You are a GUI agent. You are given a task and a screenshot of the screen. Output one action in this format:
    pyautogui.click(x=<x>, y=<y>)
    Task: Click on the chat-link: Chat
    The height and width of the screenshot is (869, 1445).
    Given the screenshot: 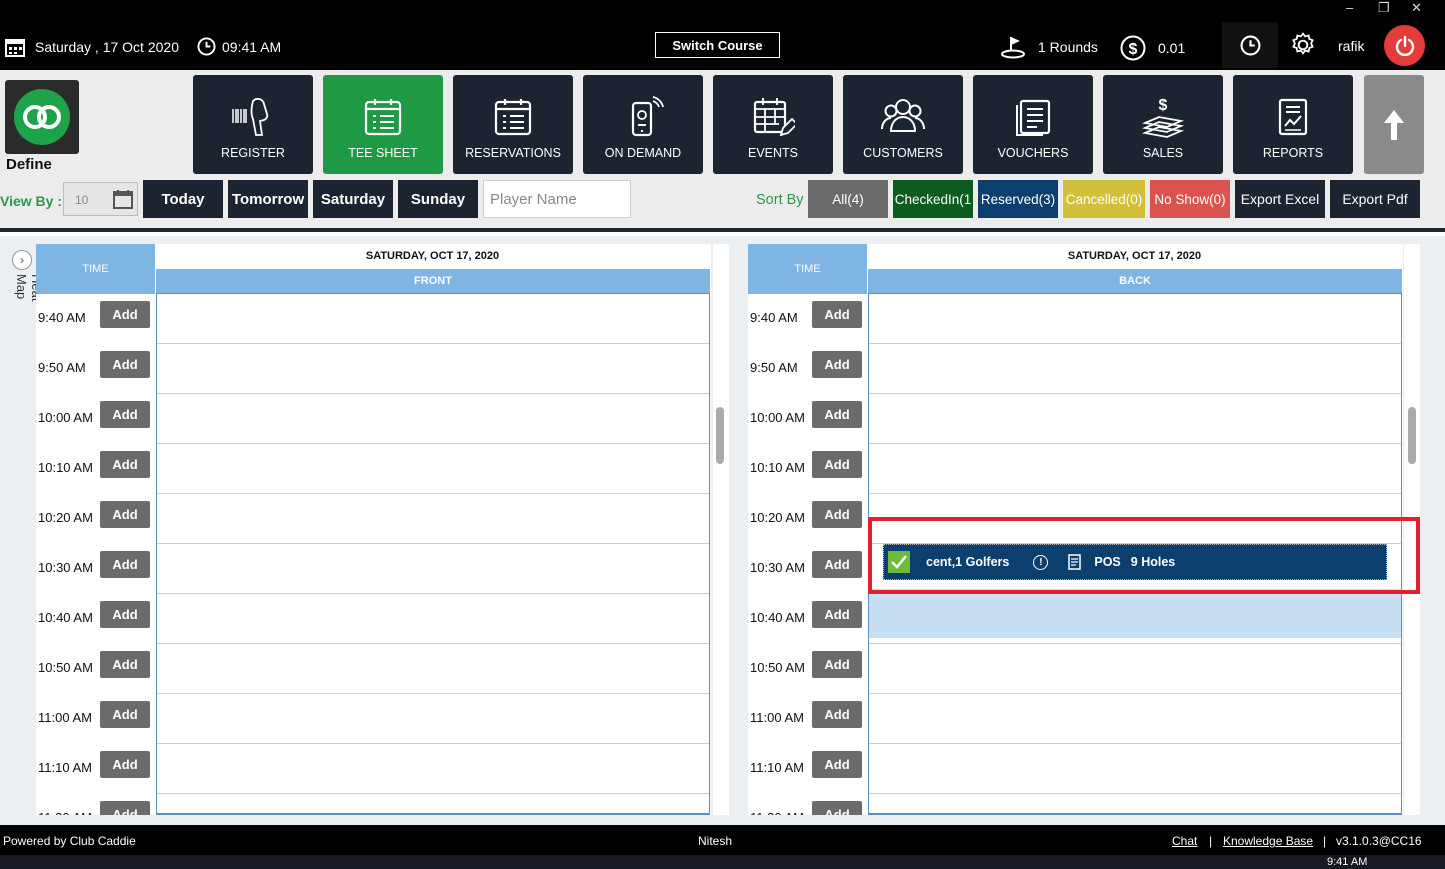 What is the action you would take?
    pyautogui.click(x=1184, y=841)
    